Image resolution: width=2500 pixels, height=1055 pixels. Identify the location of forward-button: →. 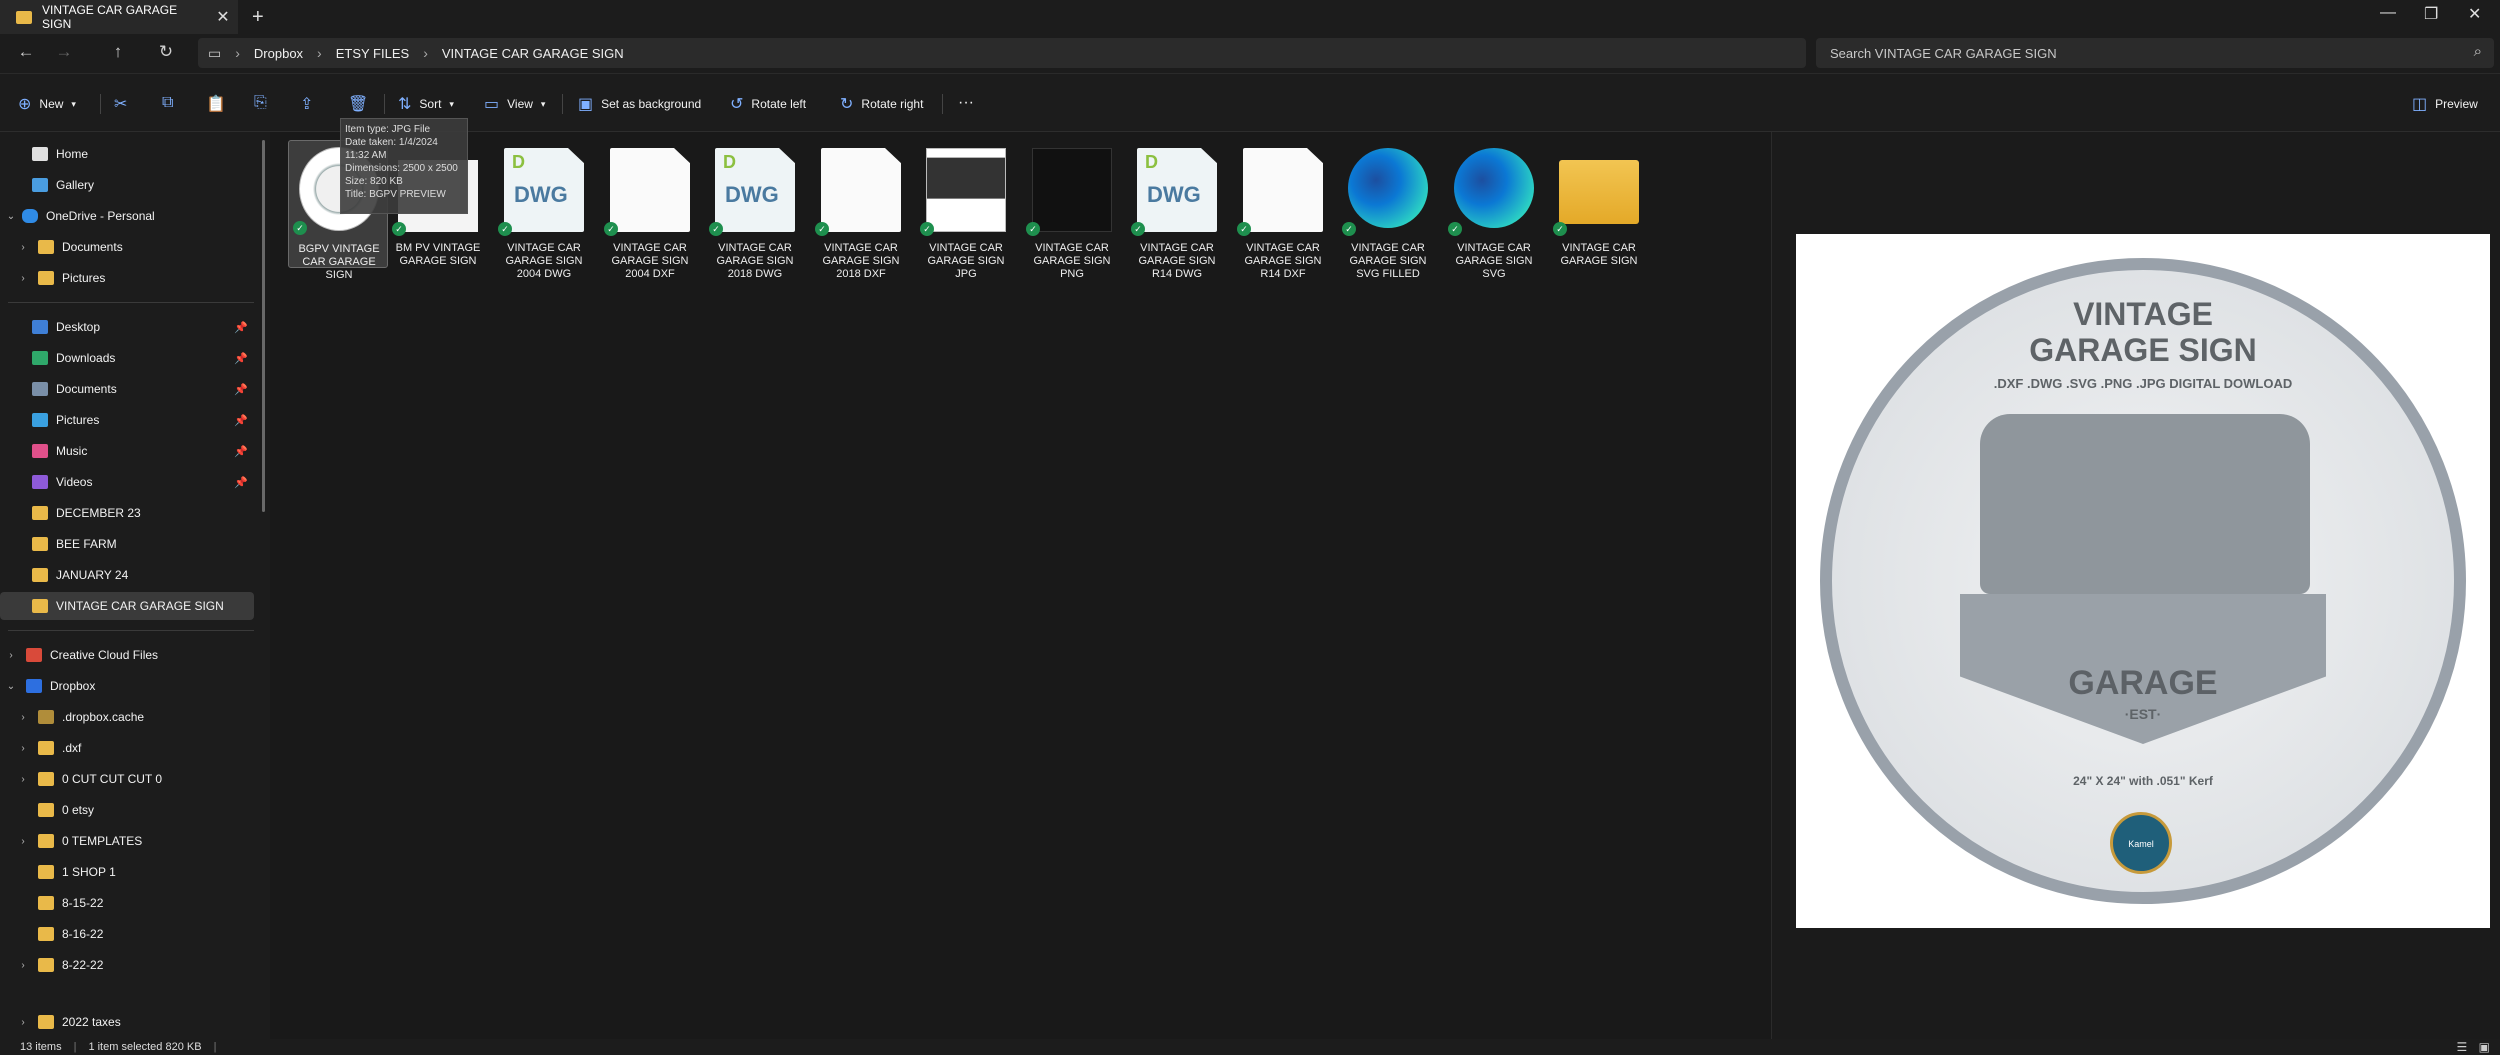
(64, 52).